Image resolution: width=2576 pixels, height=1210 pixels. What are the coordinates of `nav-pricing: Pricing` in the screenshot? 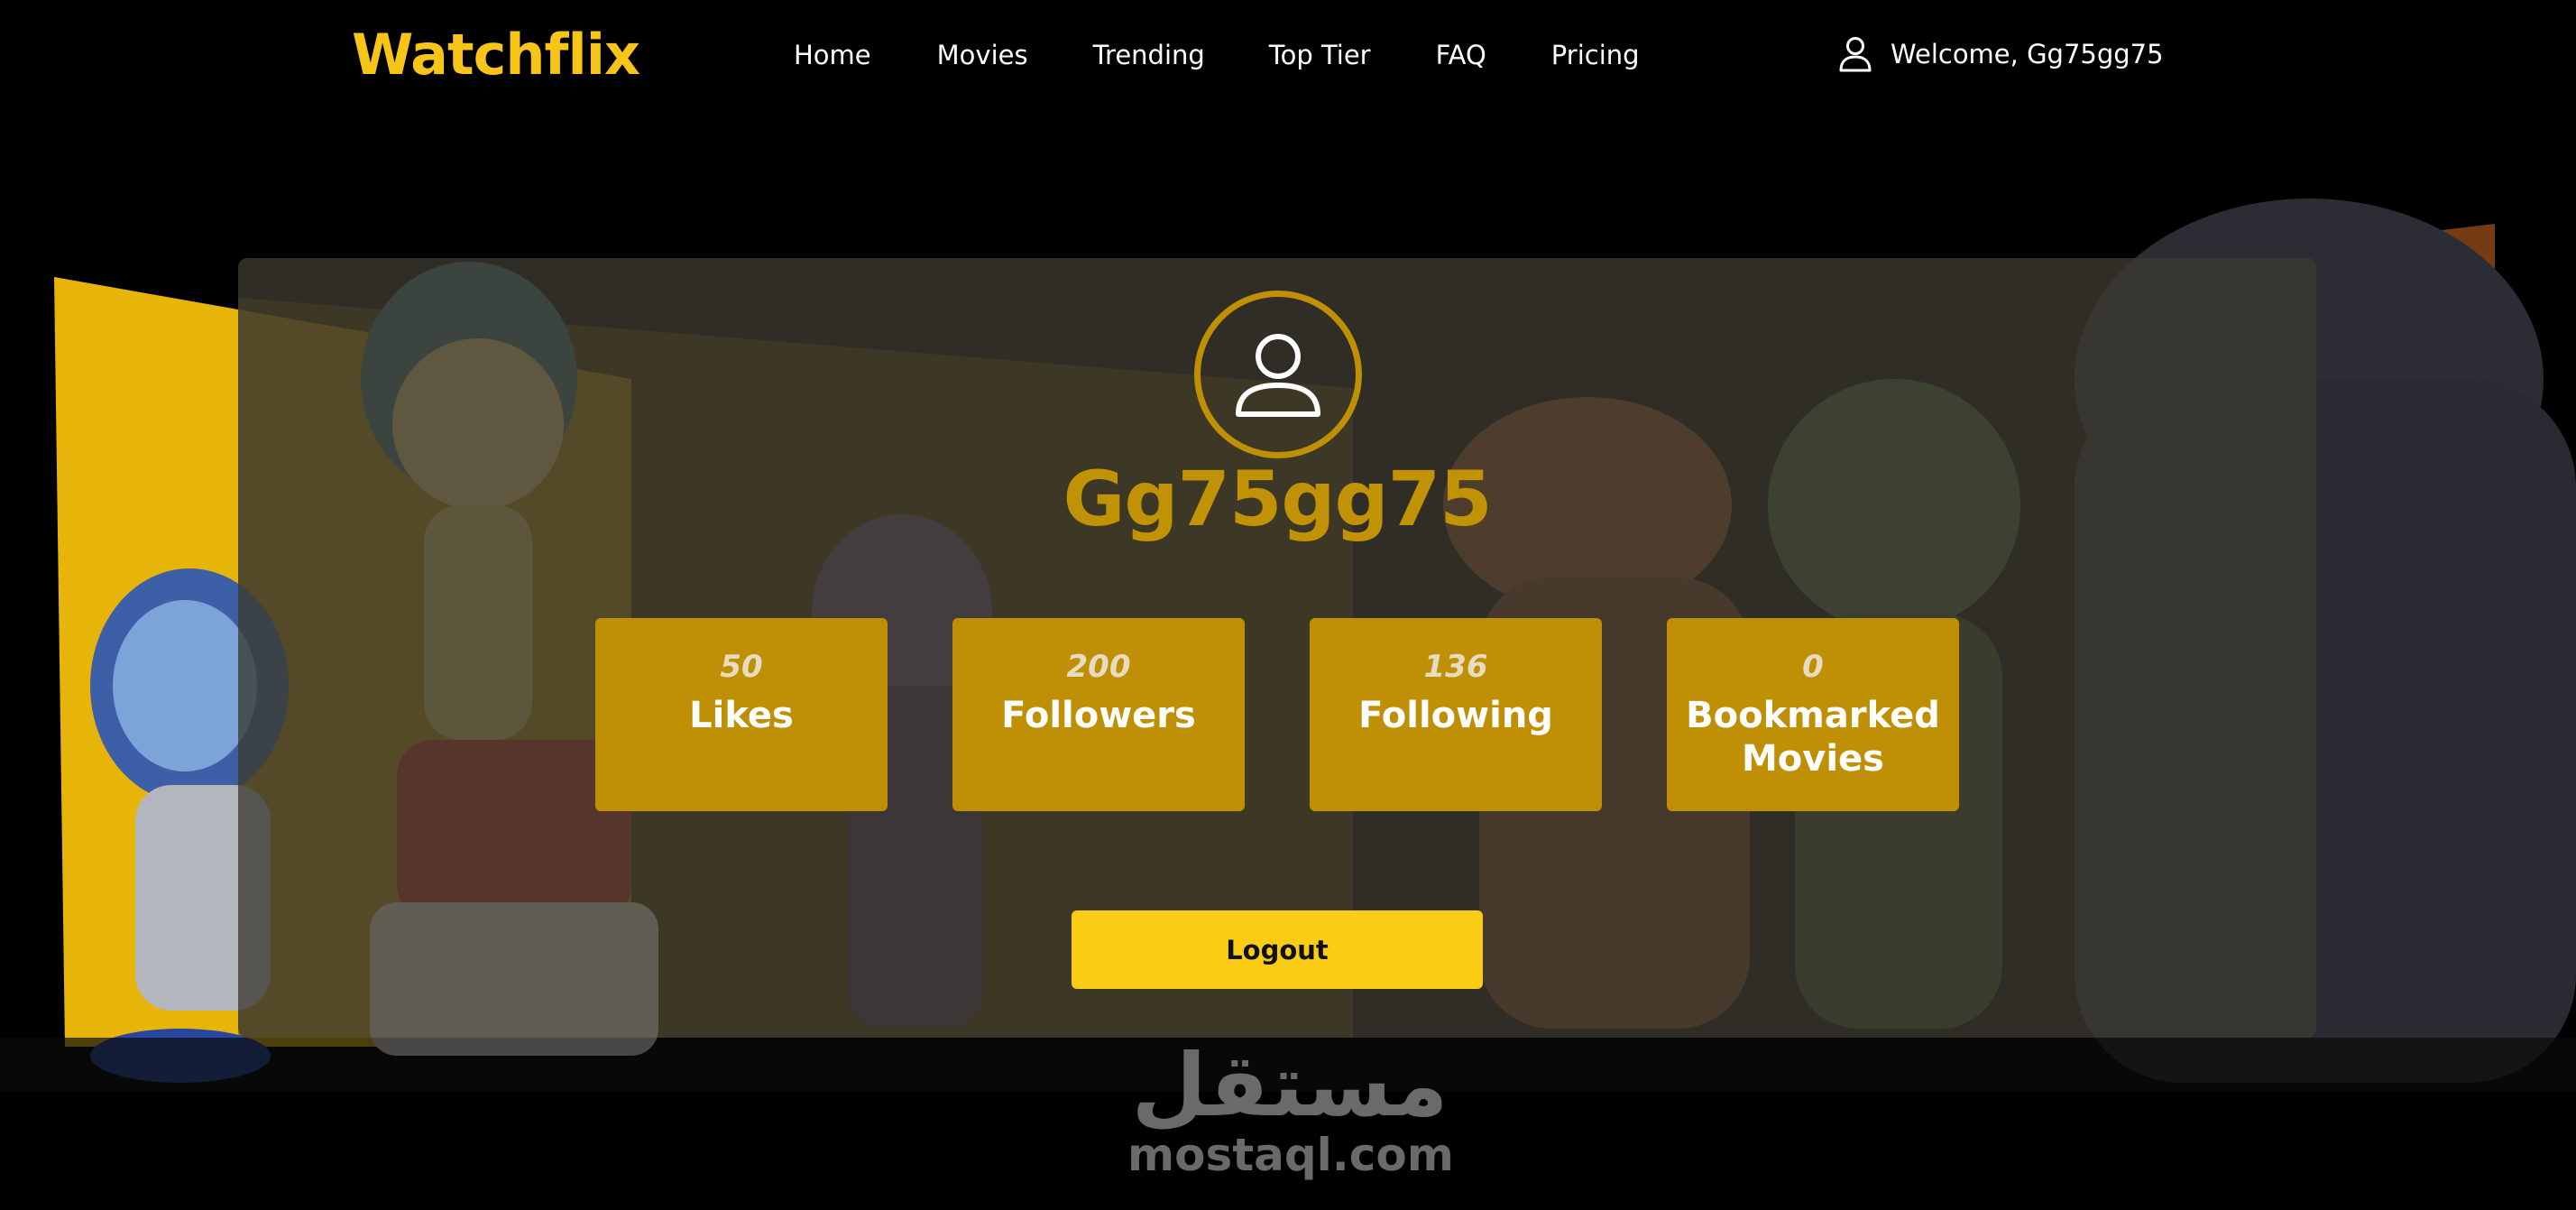 It's located at (1595, 55).